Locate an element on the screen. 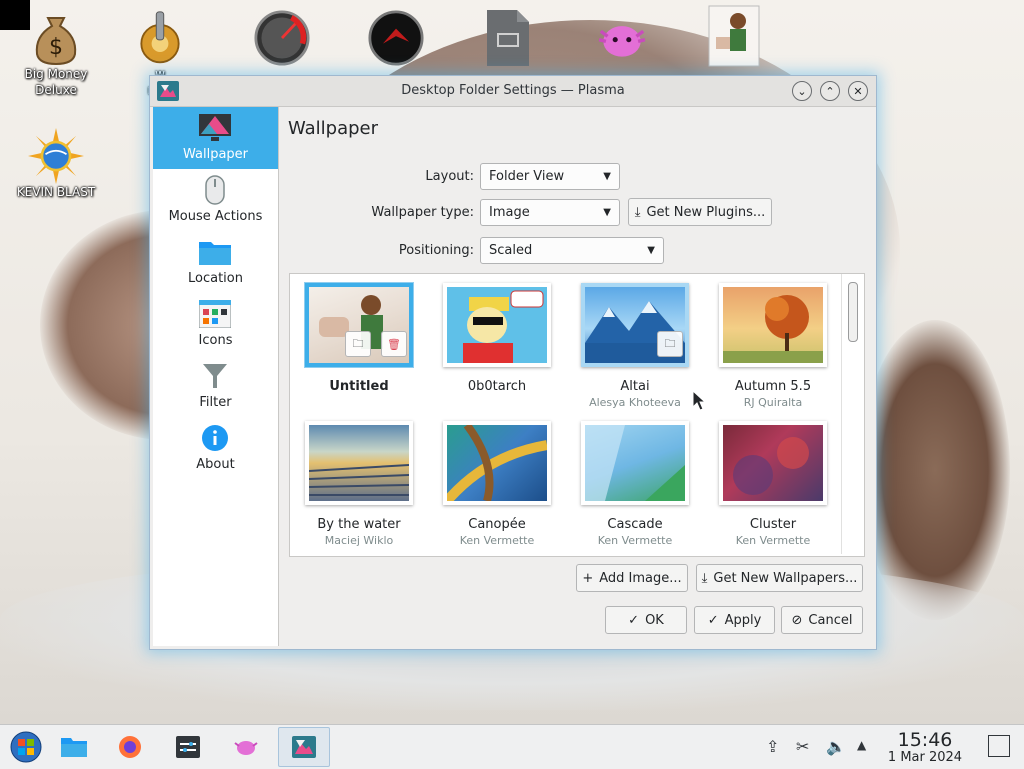 Image resolution: width=1024 pixels, height=769 pixels. wallpaper-tile-cascade: Cascade Ken Vermette is located at coordinates (635, 481).